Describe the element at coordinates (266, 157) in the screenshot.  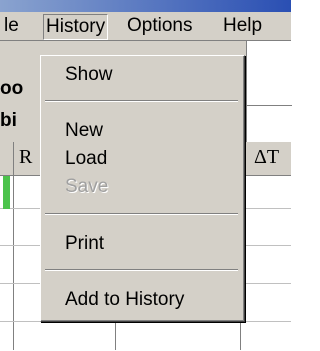
I see `grid-header-right: ΔT` at that location.